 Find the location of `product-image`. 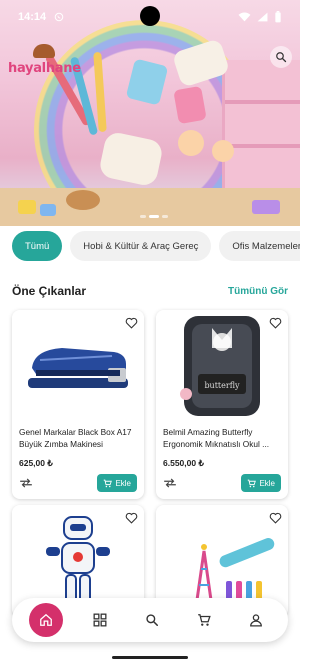

product-image is located at coordinates (78, 366).